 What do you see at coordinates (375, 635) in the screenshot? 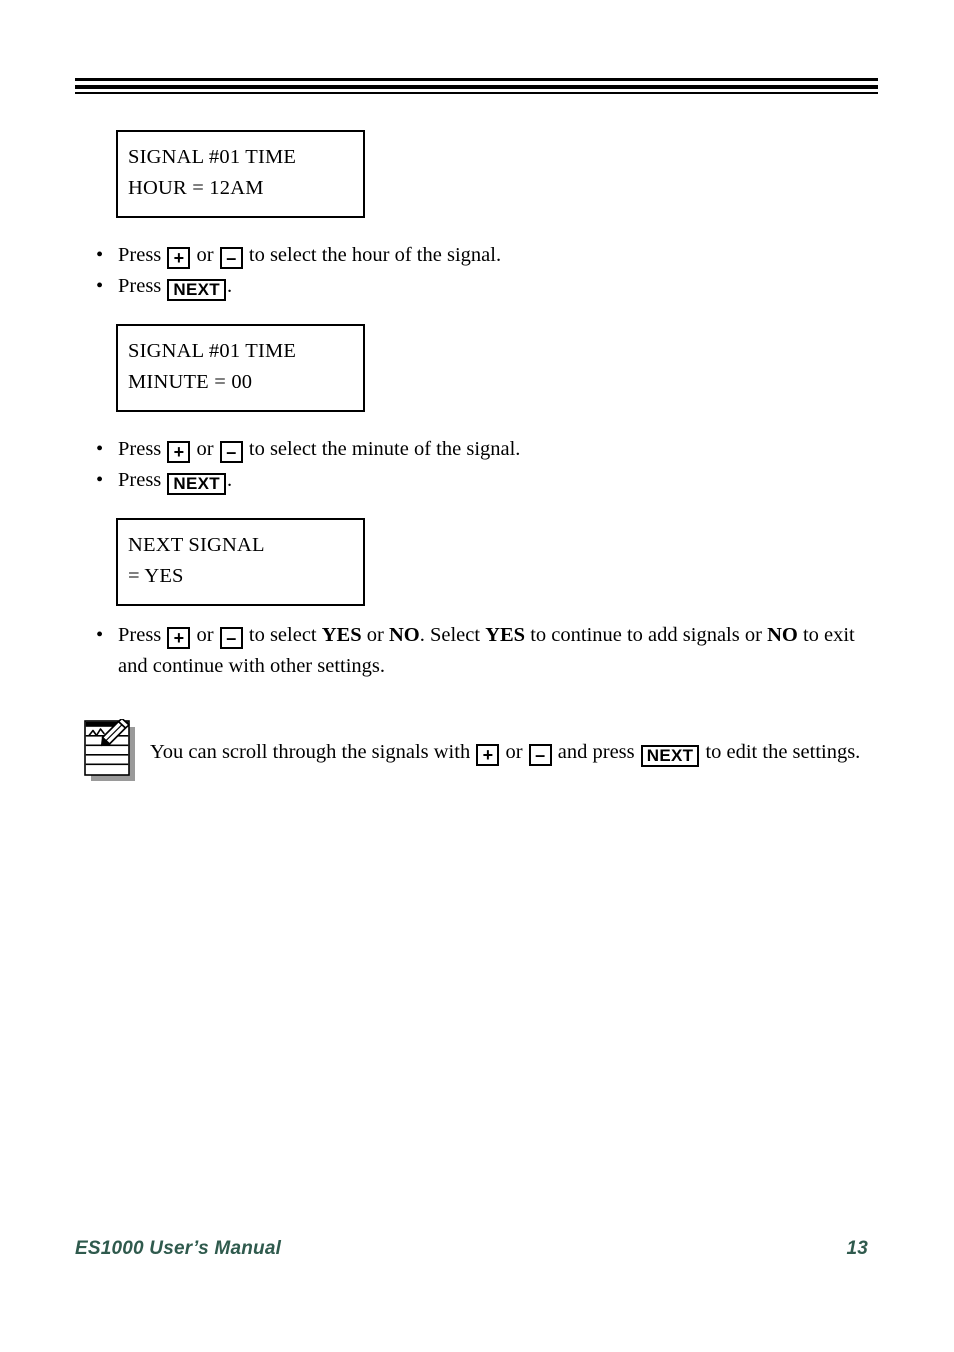
I see `or-label-2: or` at bounding box center [375, 635].